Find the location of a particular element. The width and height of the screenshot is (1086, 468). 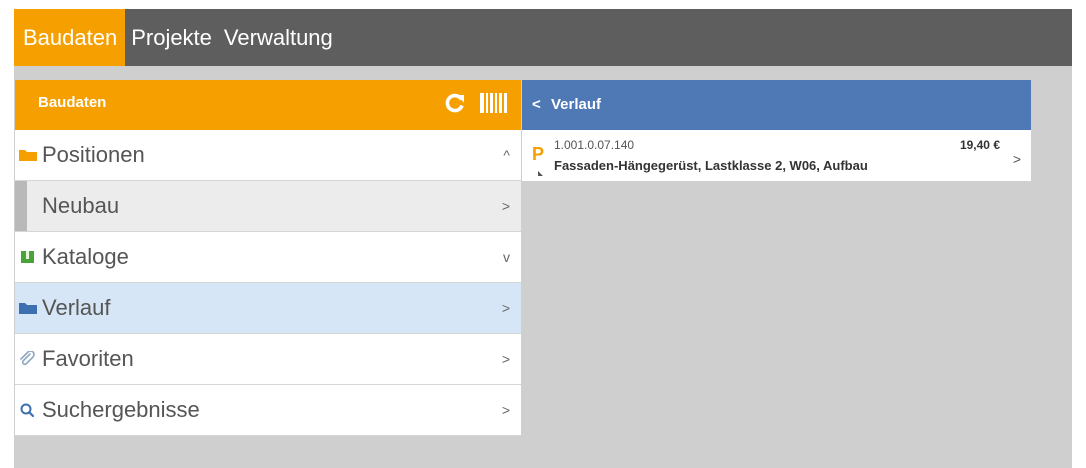

corner-marker-icon is located at coordinates (540, 173).